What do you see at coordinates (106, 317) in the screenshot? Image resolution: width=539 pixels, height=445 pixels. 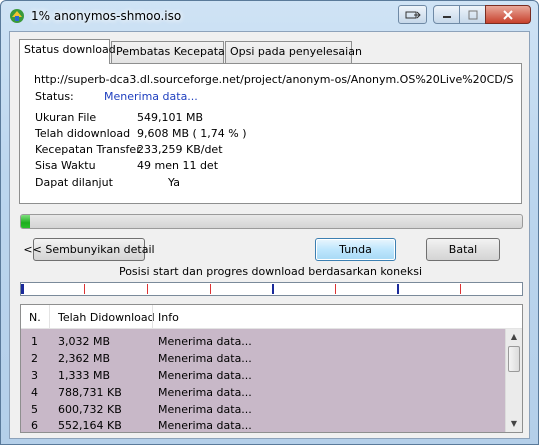 I see `column-header-downloaded: Telah Didownload` at bounding box center [106, 317].